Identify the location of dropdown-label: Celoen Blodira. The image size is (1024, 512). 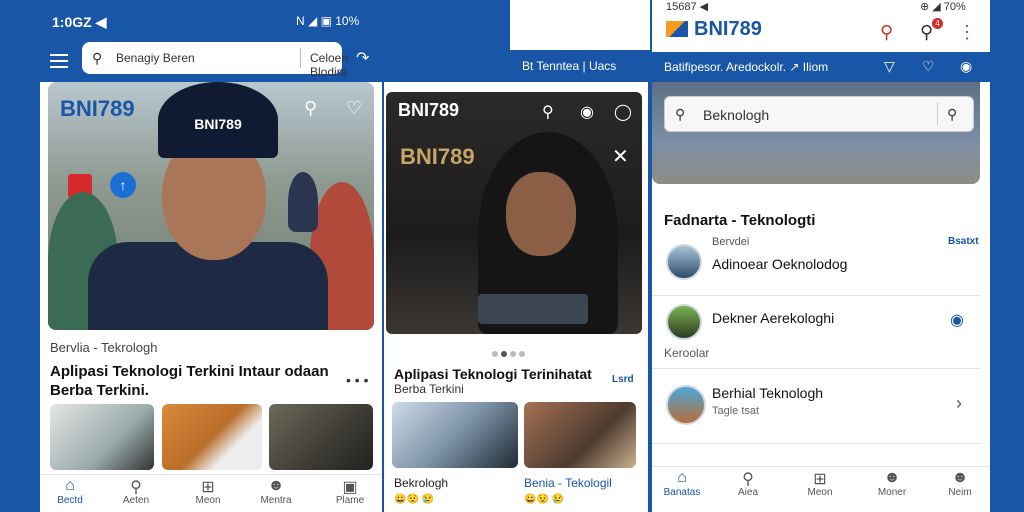
(329, 65).